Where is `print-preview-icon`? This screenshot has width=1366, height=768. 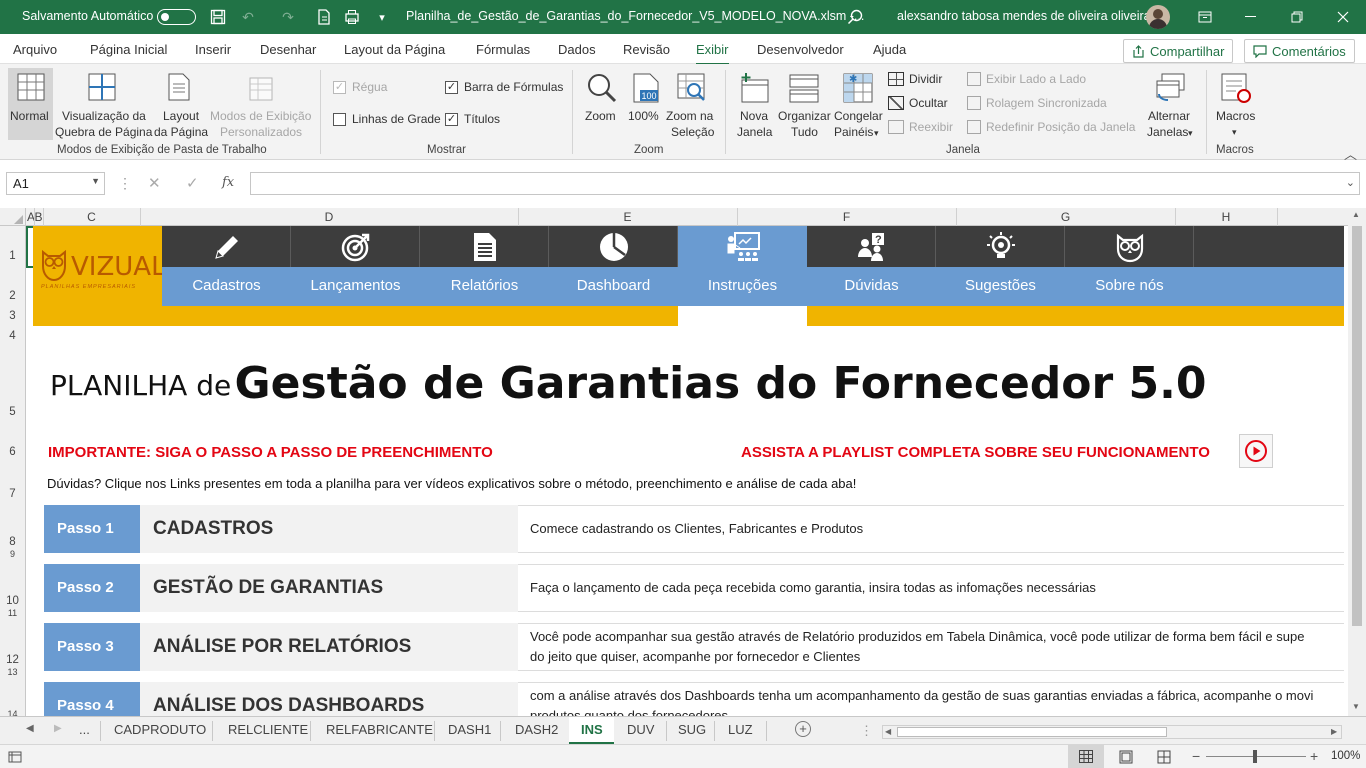
print-preview-icon is located at coordinates (352, 17).